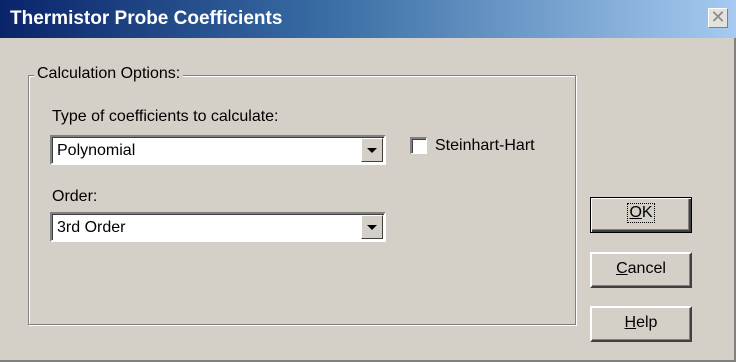  What do you see at coordinates (91, 227) in the screenshot?
I see `order-value: 3rd Order` at bounding box center [91, 227].